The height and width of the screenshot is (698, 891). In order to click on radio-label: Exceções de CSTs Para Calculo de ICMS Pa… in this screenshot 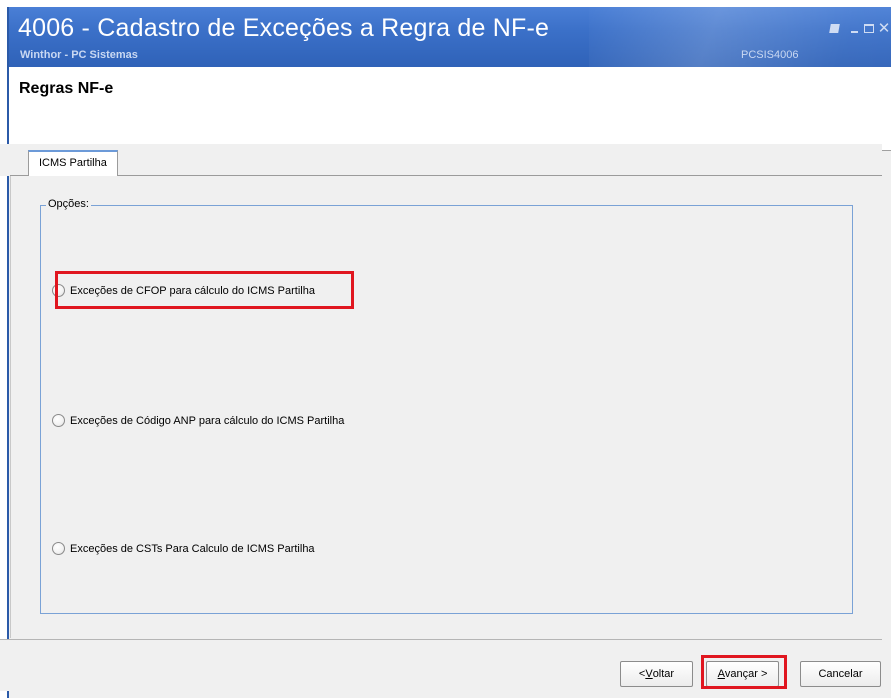, I will do `click(192, 549)`.